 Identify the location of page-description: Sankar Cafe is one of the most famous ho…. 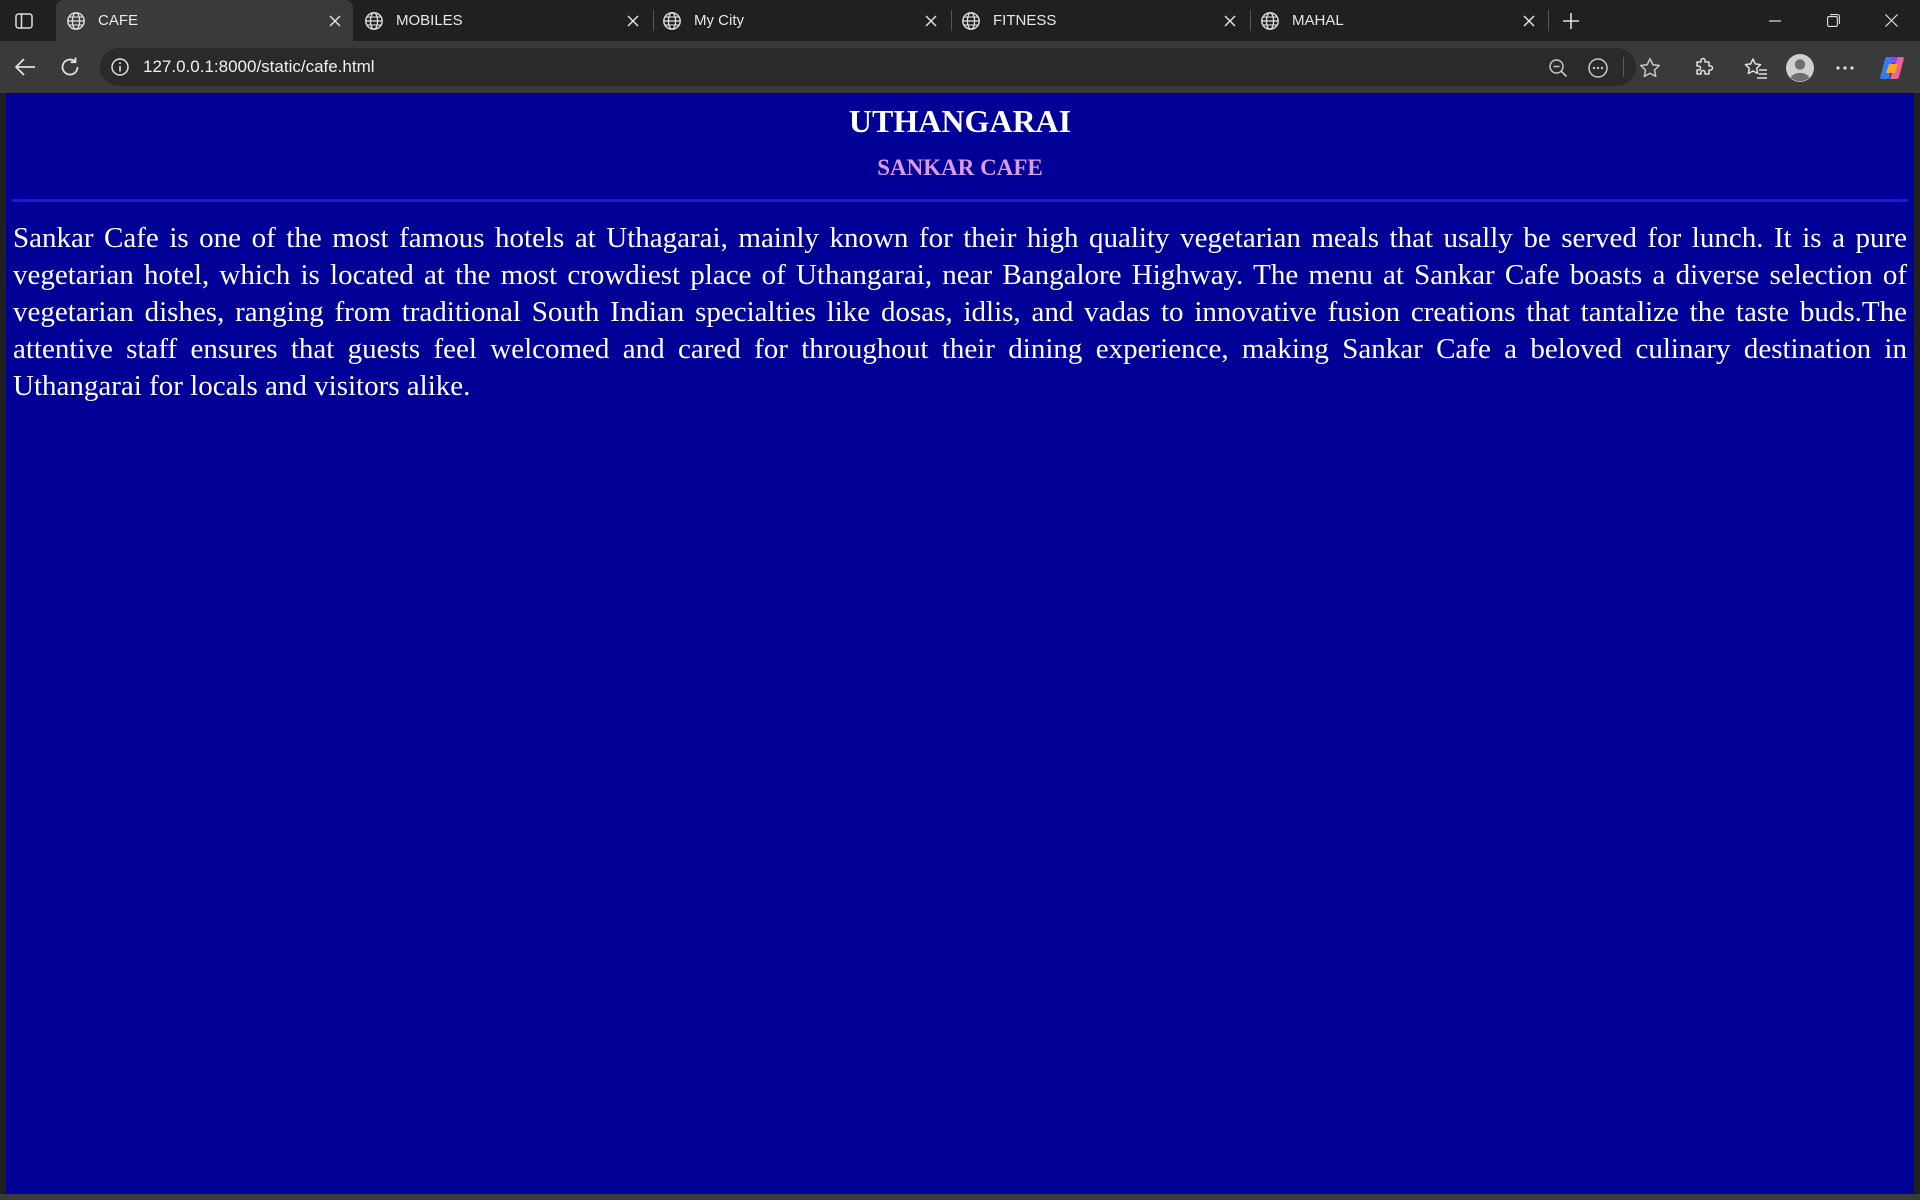
(960, 312).